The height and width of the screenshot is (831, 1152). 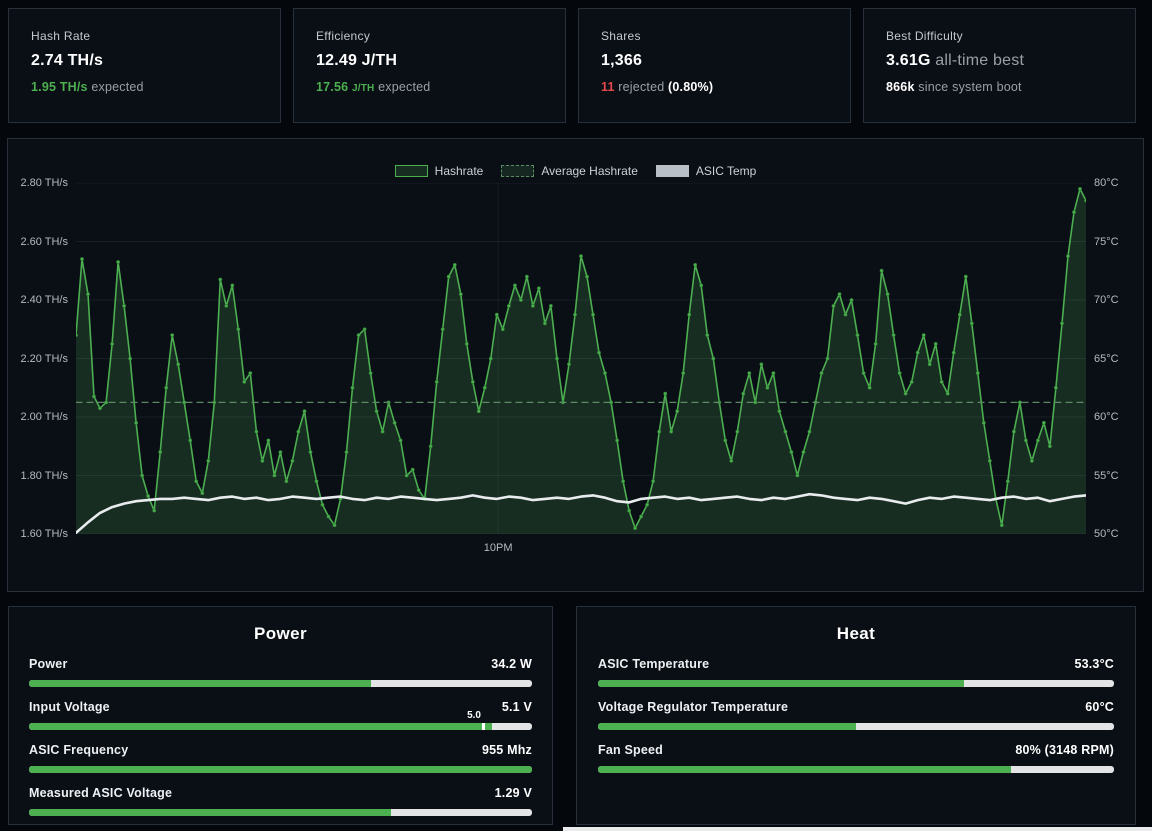 I want to click on row-value: 5.1 V, so click(x=516, y=707).